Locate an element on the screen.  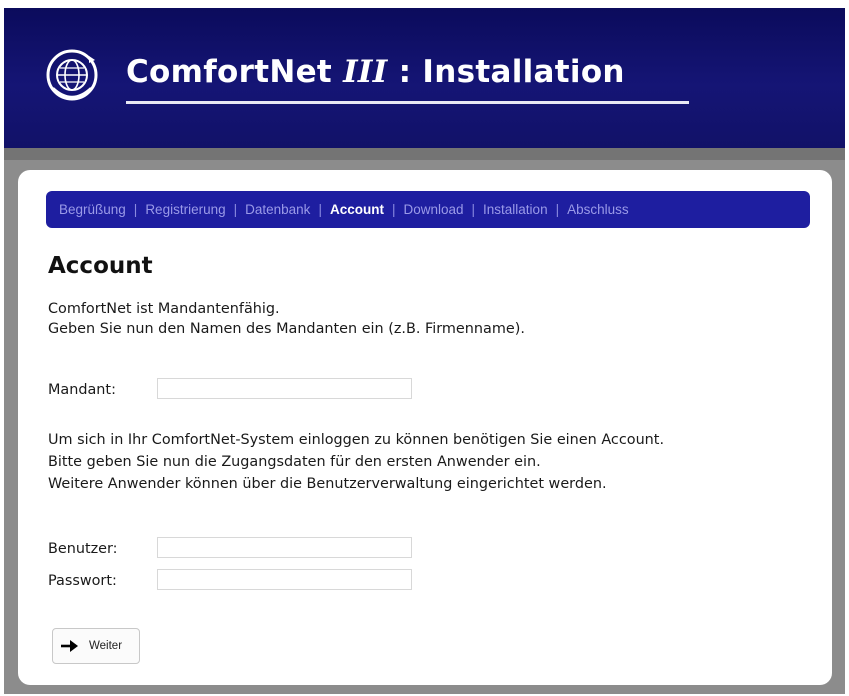
nav-step-account: Account is located at coordinates (357, 209).